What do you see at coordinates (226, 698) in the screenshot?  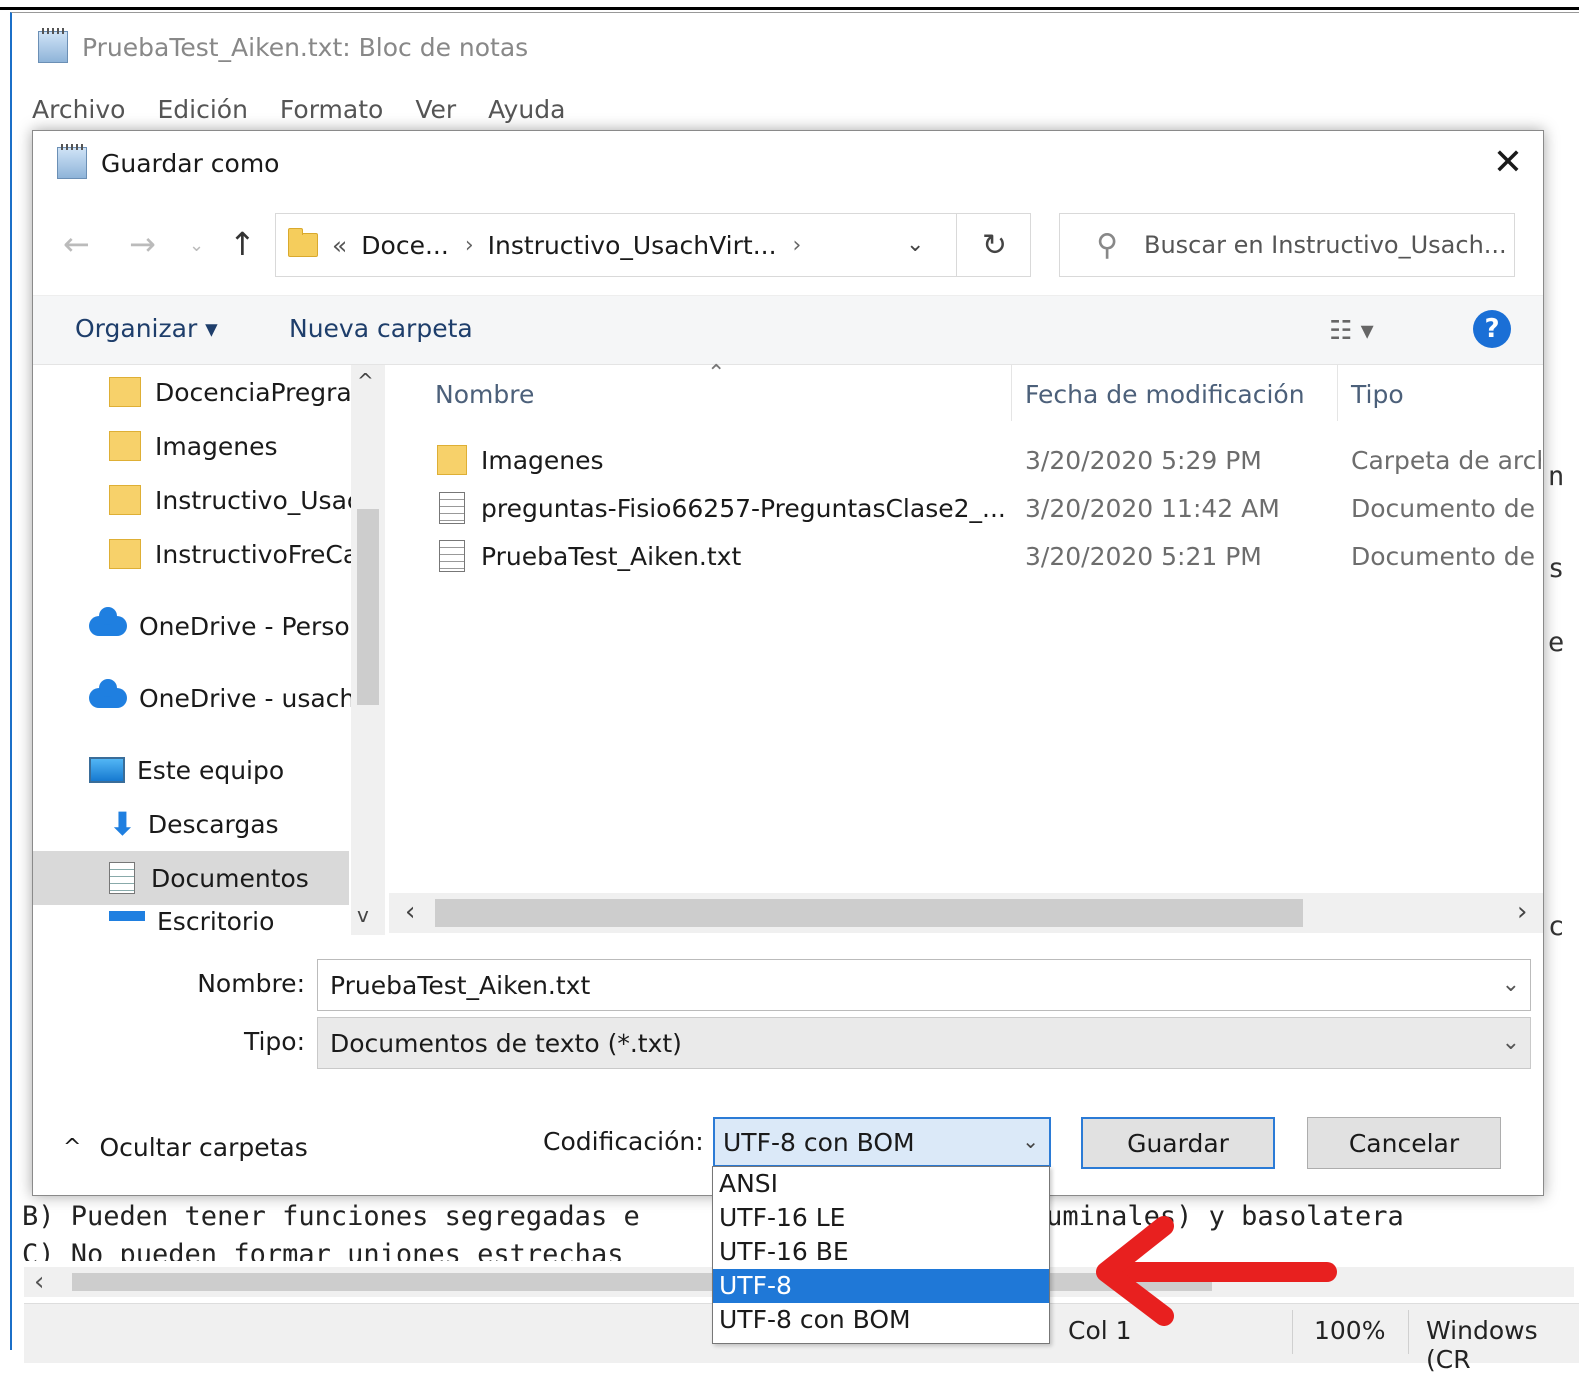 I see `nav-item-onedrive-usach: OneDrive - usach.` at bounding box center [226, 698].